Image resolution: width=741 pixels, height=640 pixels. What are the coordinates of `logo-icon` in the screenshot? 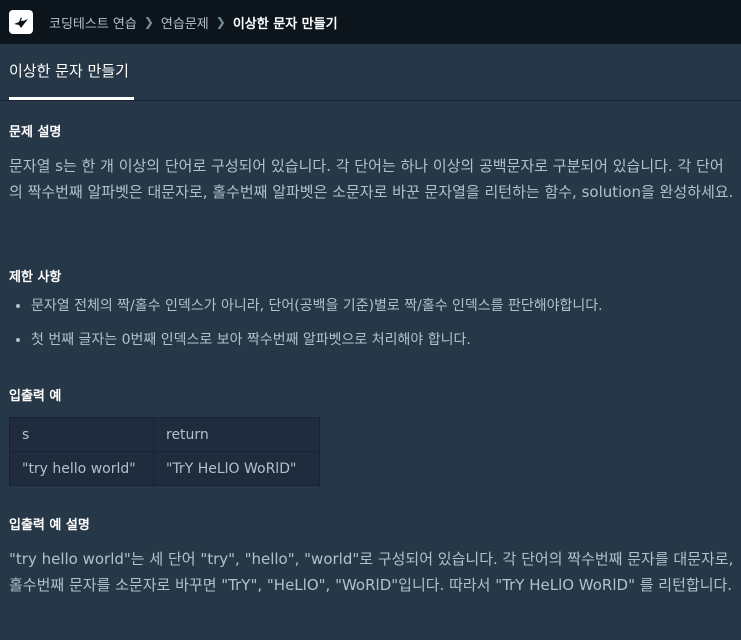 It's located at (21, 22).